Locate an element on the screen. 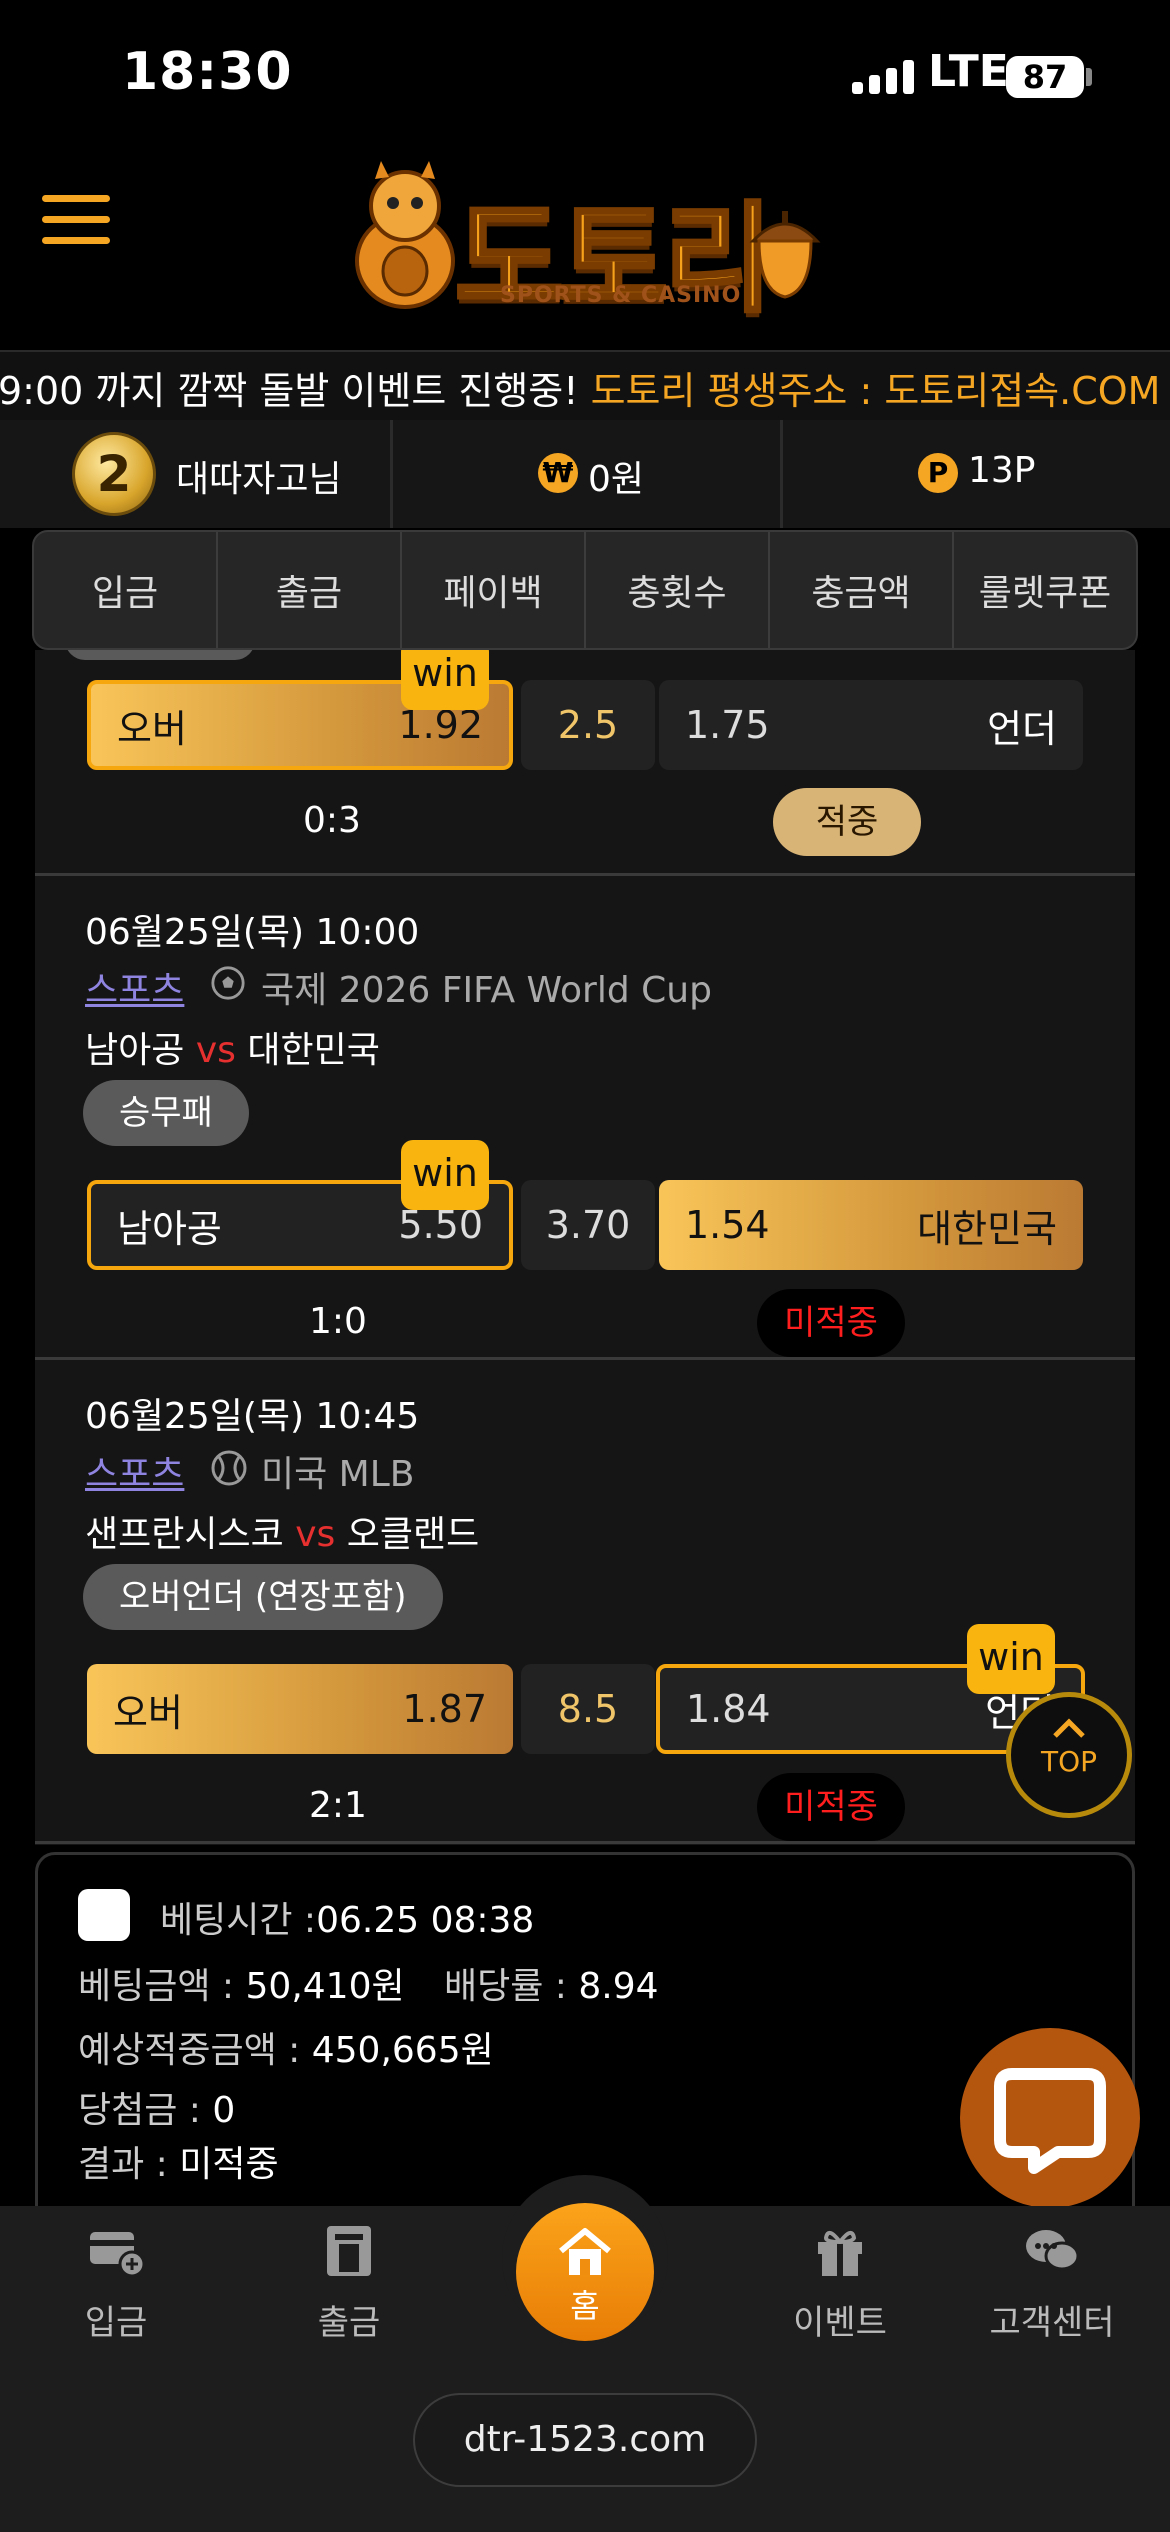 The width and height of the screenshot is (1170, 2532). chevron-up-icon is located at coordinates (1069, 1728).